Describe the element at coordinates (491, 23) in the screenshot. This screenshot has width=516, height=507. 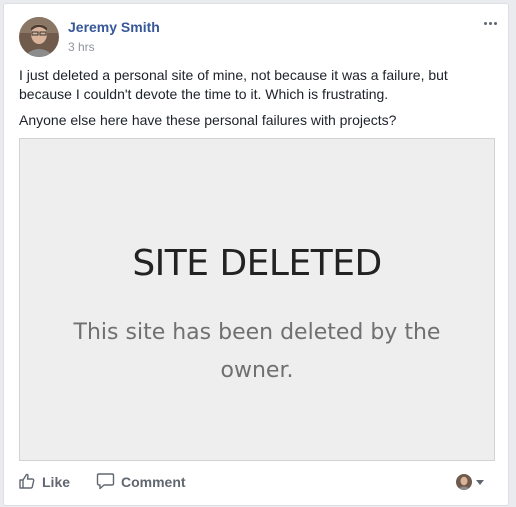
I see `more-icon` at that location.